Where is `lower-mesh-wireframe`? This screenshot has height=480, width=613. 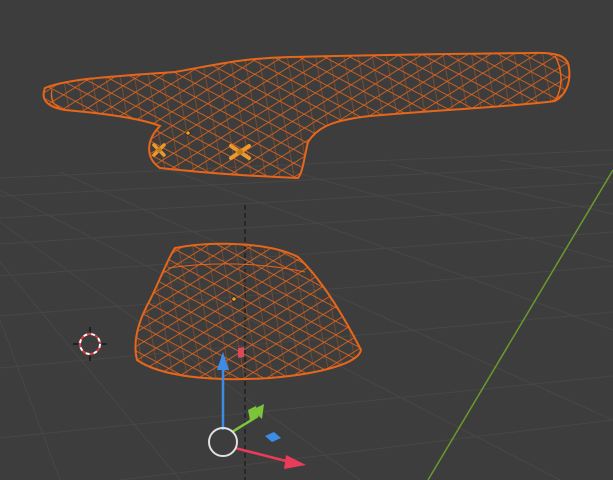 lower-mesh-wireframe is located at coordinates (247, 310).